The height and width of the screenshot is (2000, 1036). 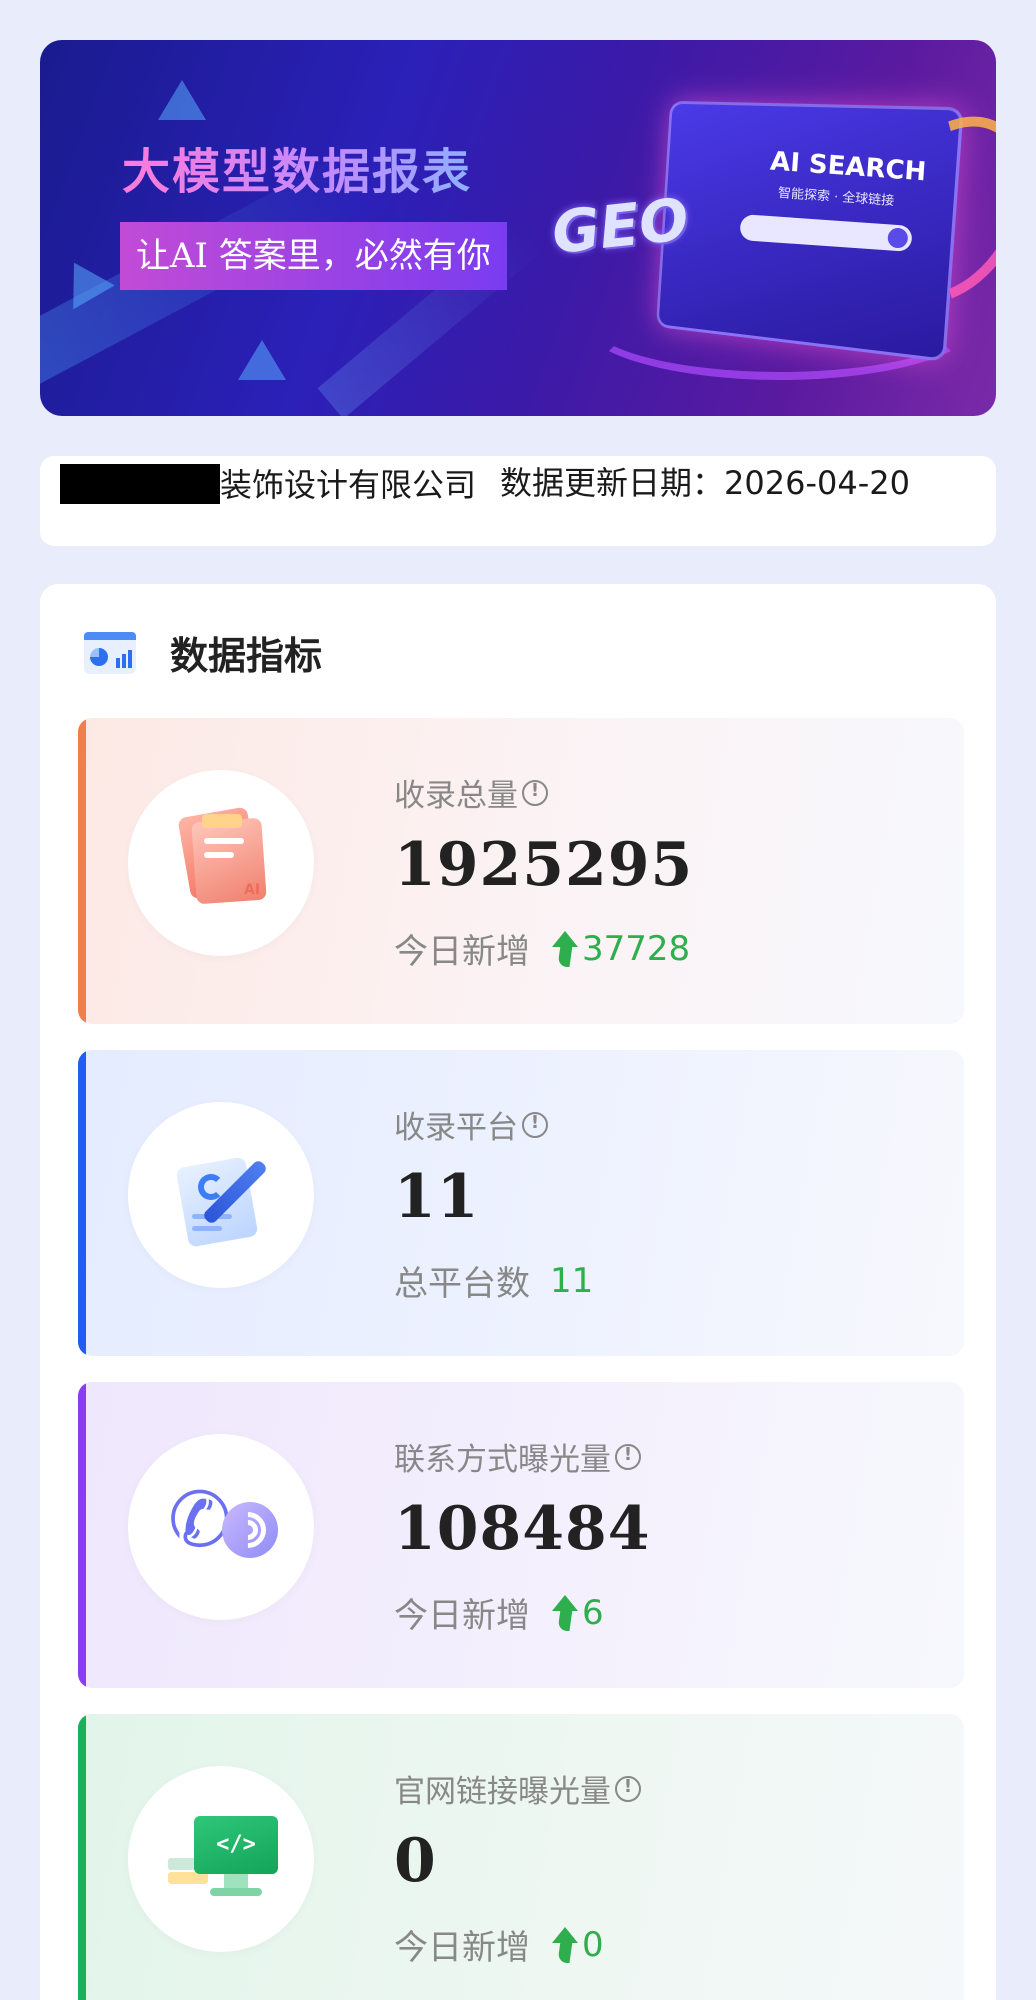 What do you see at coordinates (415, 1861) in the screenshot?
I see `metric-value: 0` at bounding box center [415, 1861].